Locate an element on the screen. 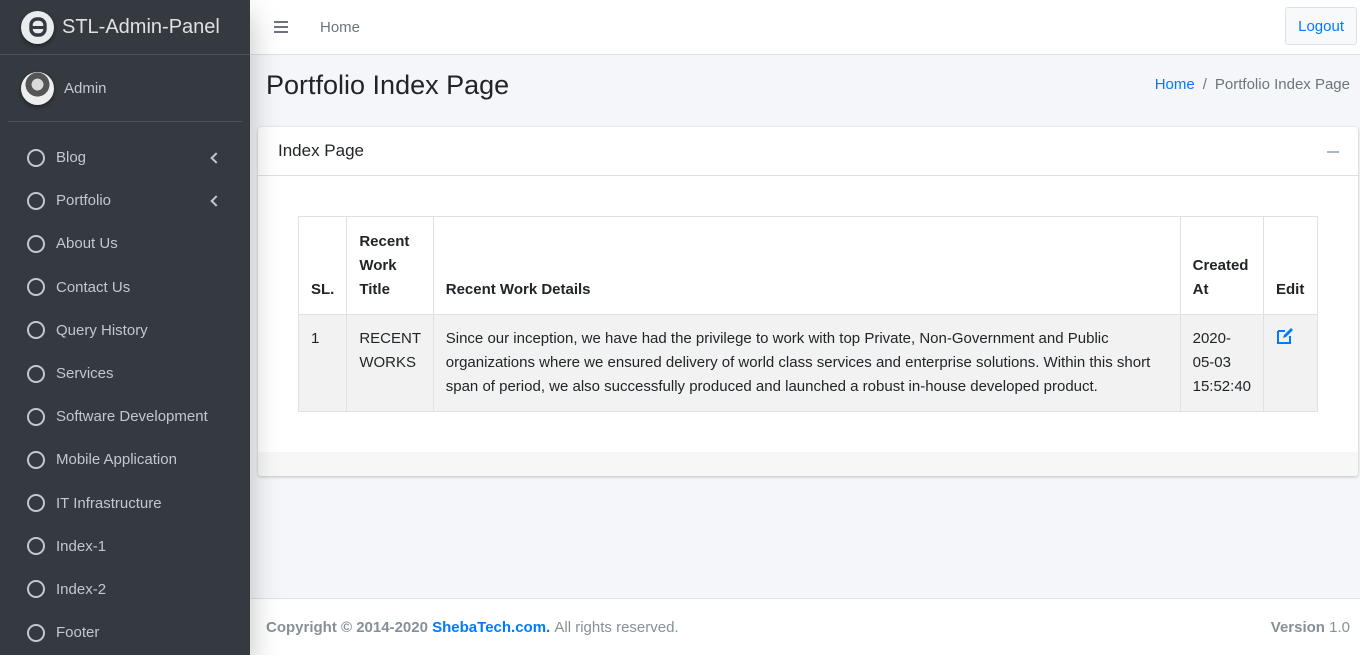 This screenshot has width=1360, height=655. sidebar-item-it-infrastructure: IT Infrastructure is located at coordinates (125, 503).